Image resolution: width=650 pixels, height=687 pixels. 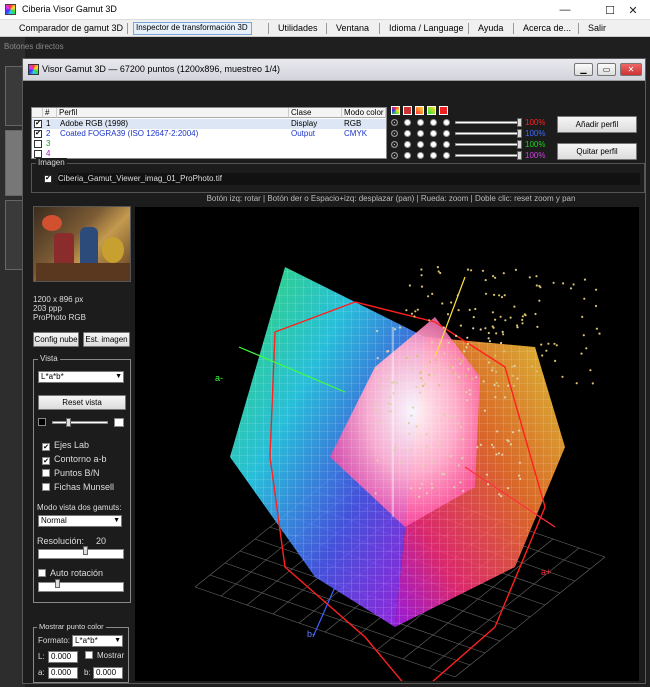 I want to click on wire-style-icon, so click(x=419, y=110).